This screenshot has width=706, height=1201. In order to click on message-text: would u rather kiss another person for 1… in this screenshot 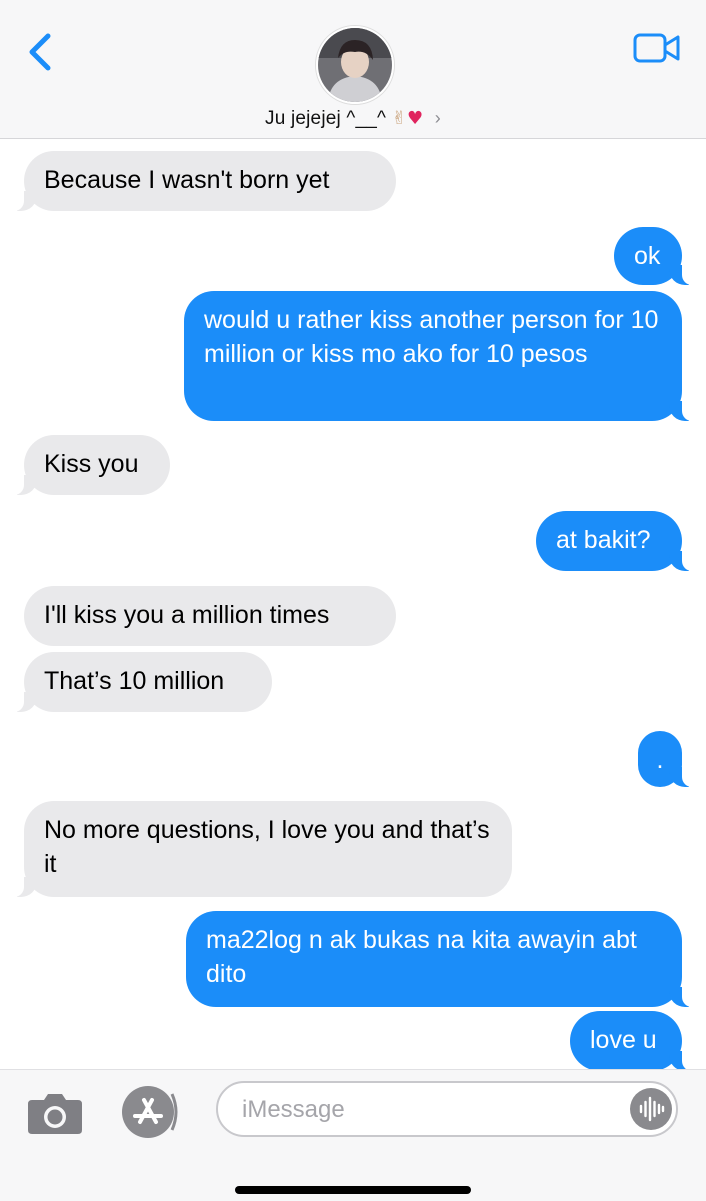, I will do `click(431, 337)`.